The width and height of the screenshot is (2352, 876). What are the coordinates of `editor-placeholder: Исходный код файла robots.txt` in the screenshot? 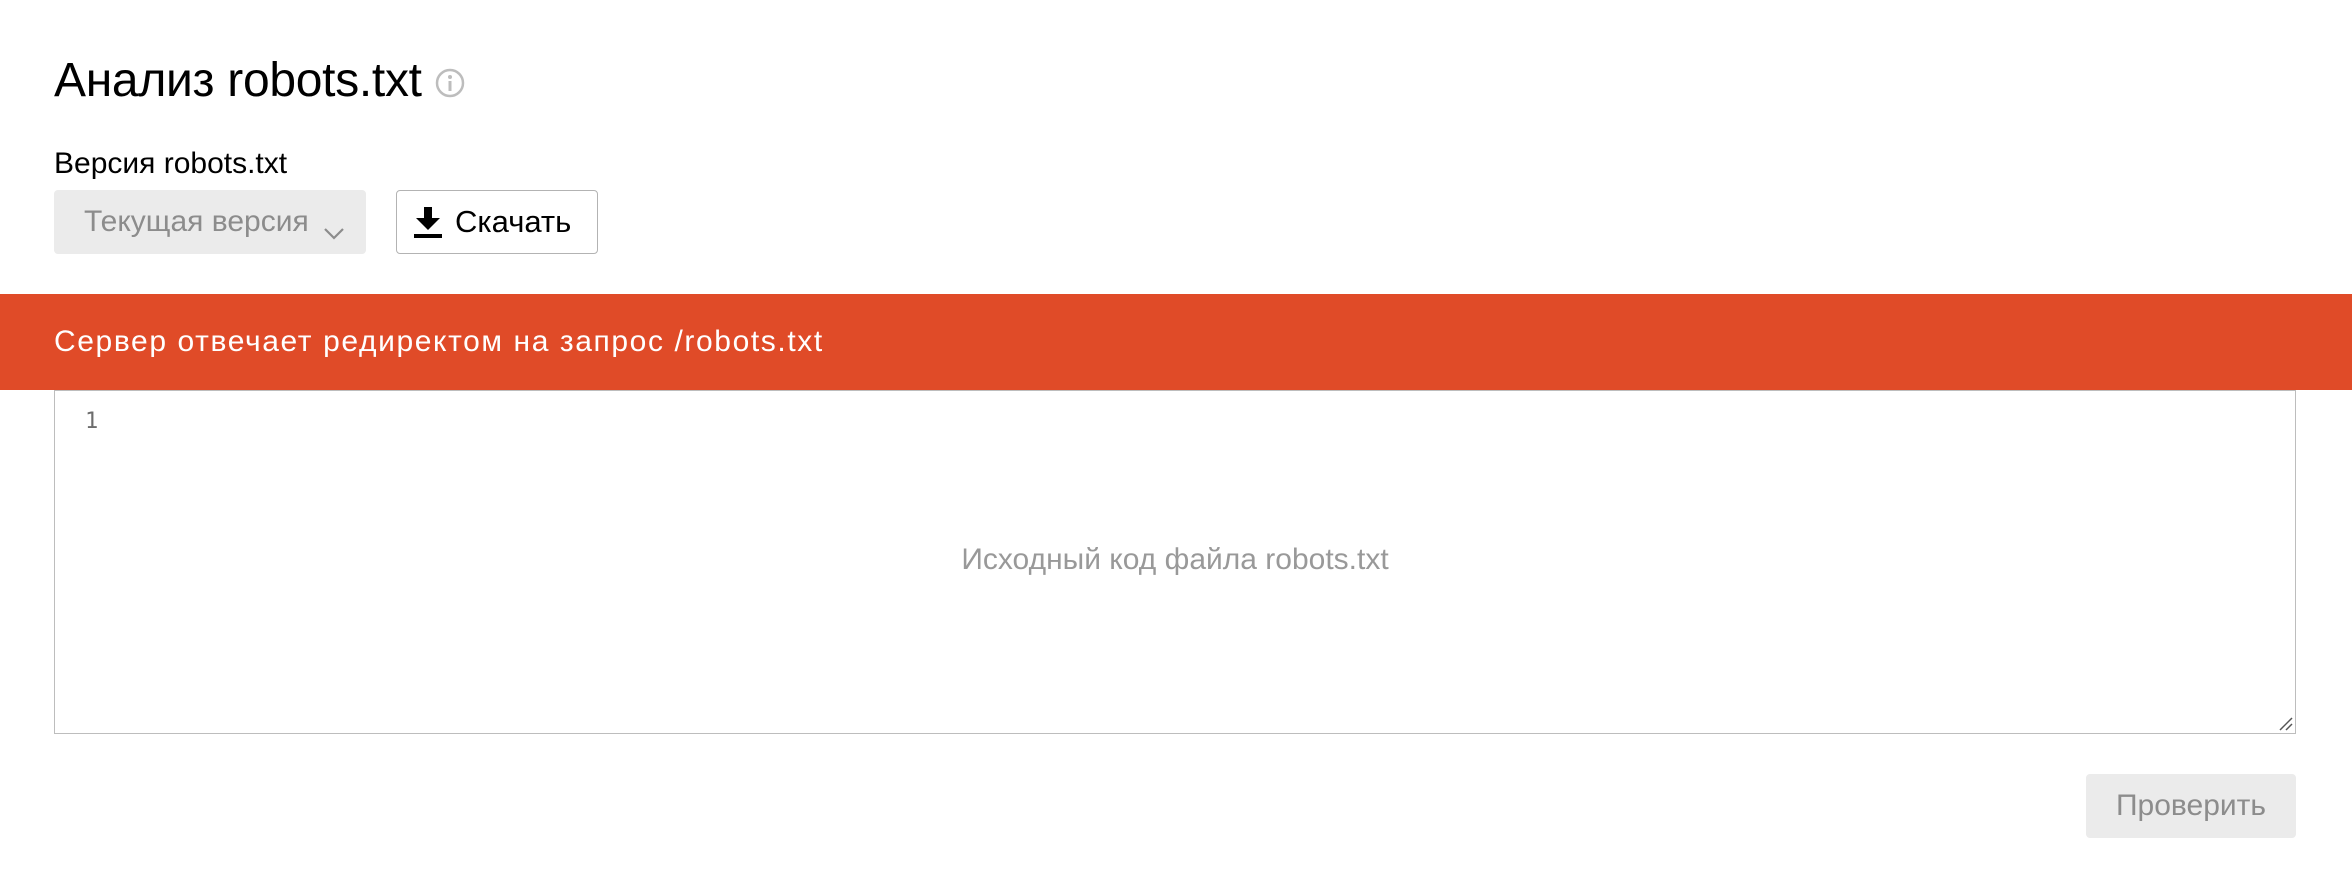 It's located at (1175, 559).